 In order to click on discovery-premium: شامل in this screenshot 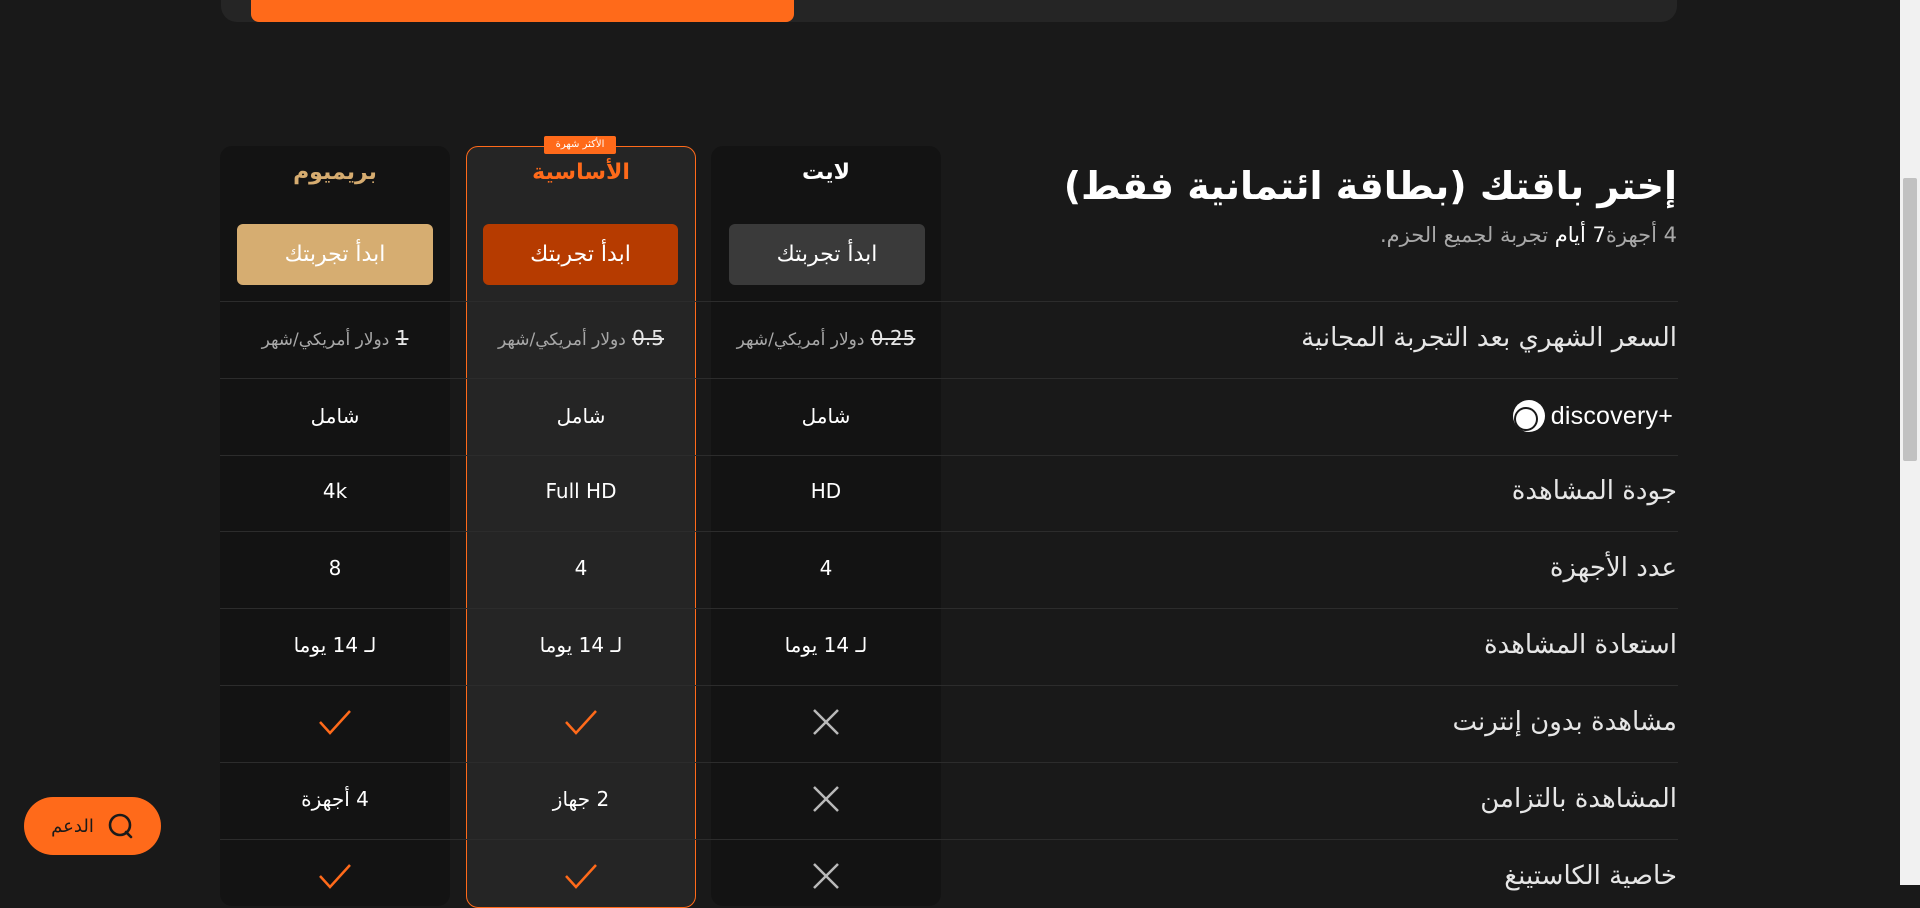, I will do `click(335, 416)`.